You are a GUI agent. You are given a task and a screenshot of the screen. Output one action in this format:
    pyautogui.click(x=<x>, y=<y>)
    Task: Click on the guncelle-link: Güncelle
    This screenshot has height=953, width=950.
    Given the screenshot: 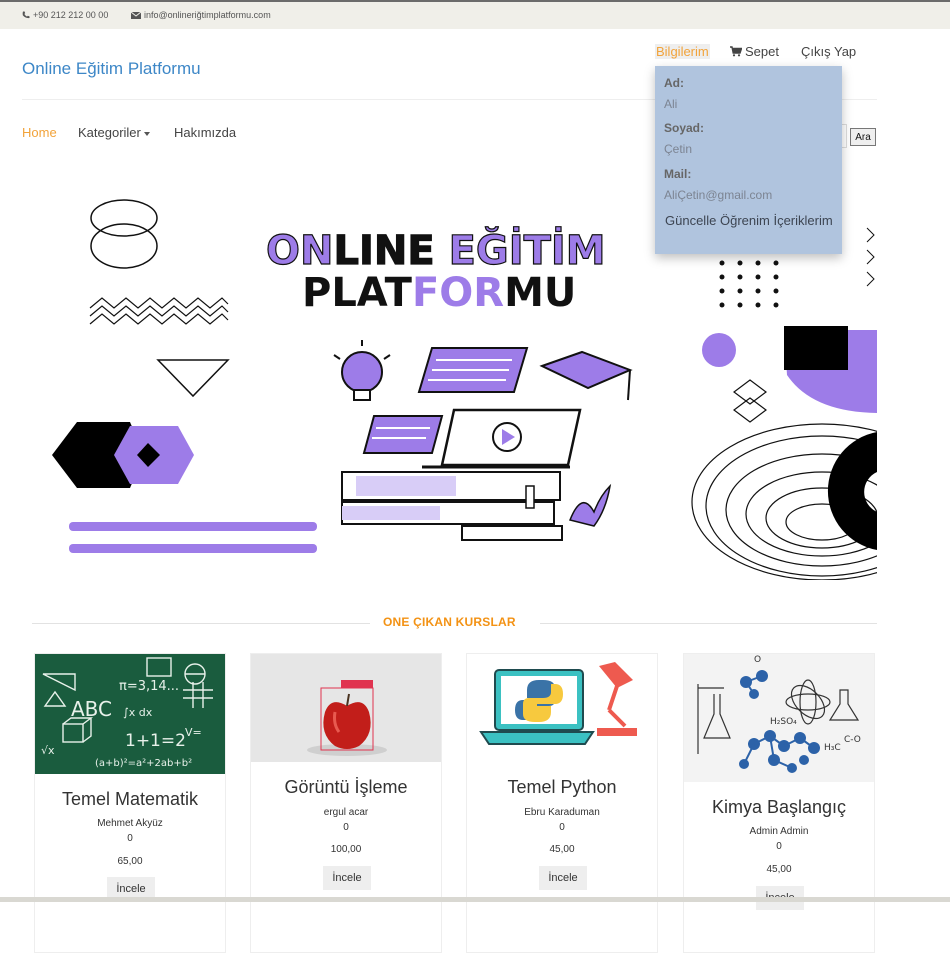 What is the action you would take?
    pyautogui.click(x=690, y=220)
    